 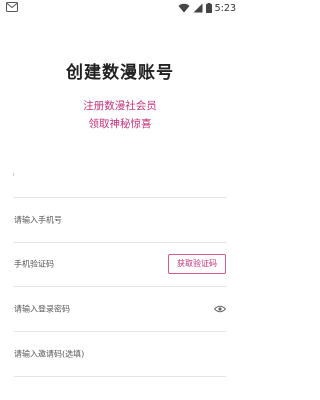 What do you see at coordinates (38, 220) in the screenshot?
I see `phone-input: 请输入手机号` at bounding box center [38, 220].